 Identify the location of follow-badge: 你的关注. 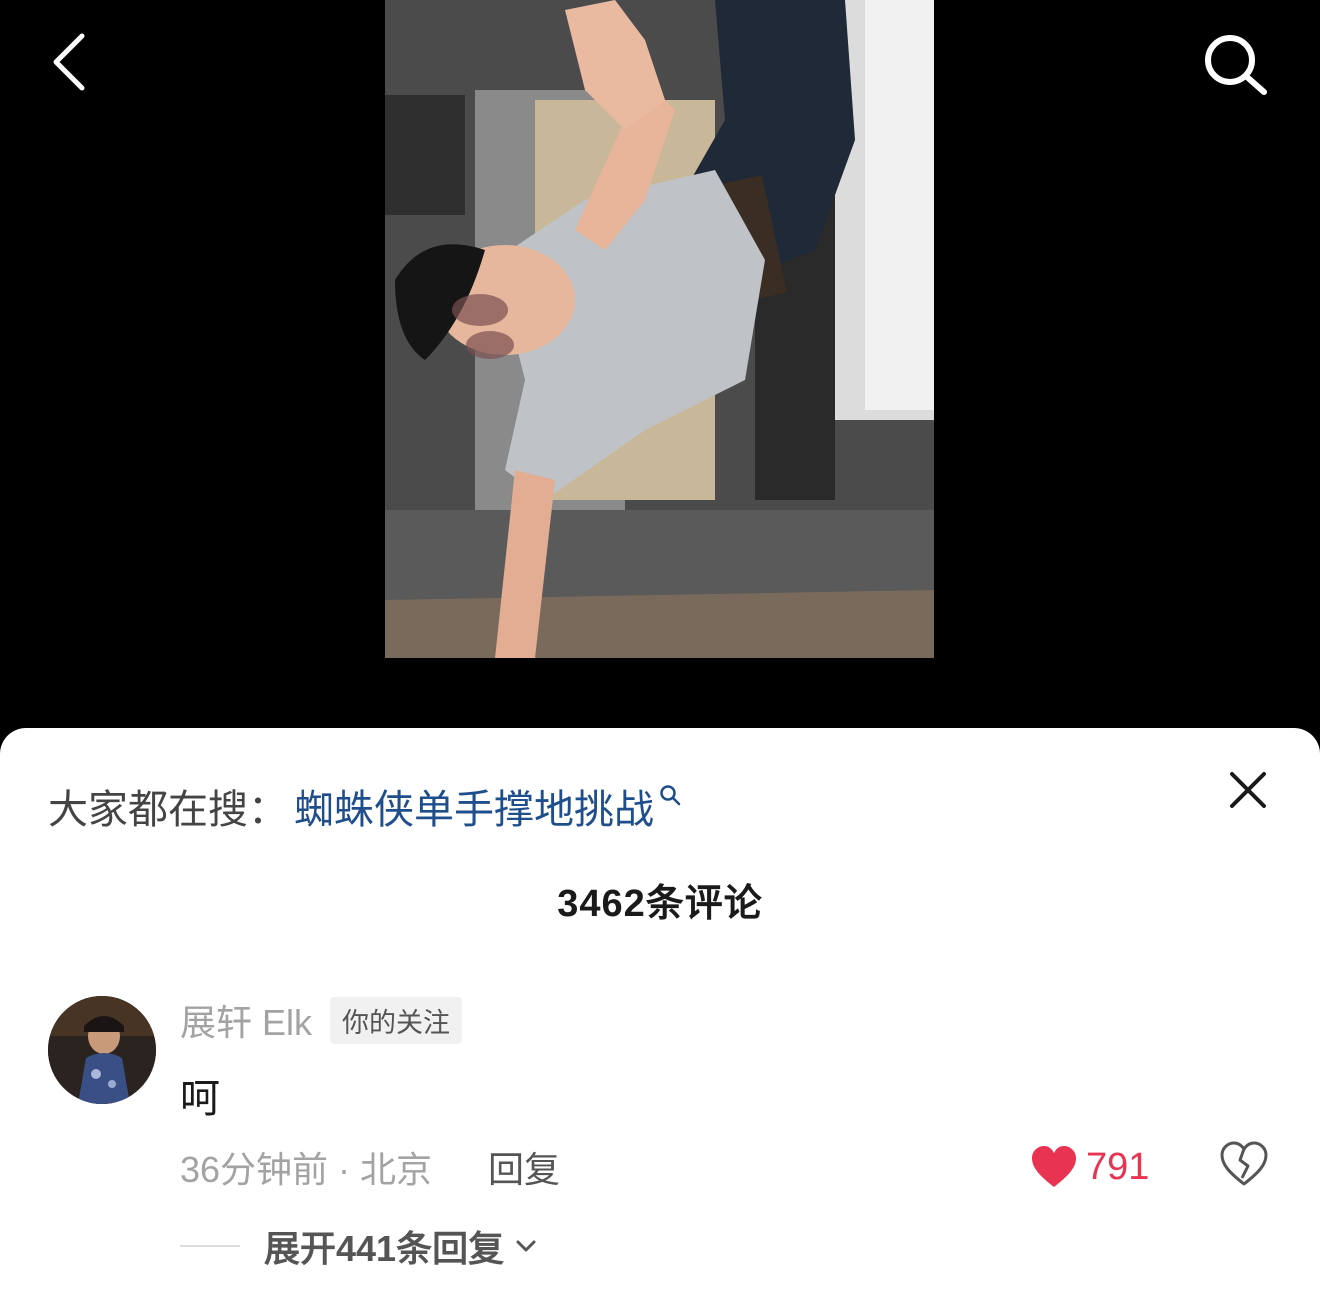
(396, 1020).